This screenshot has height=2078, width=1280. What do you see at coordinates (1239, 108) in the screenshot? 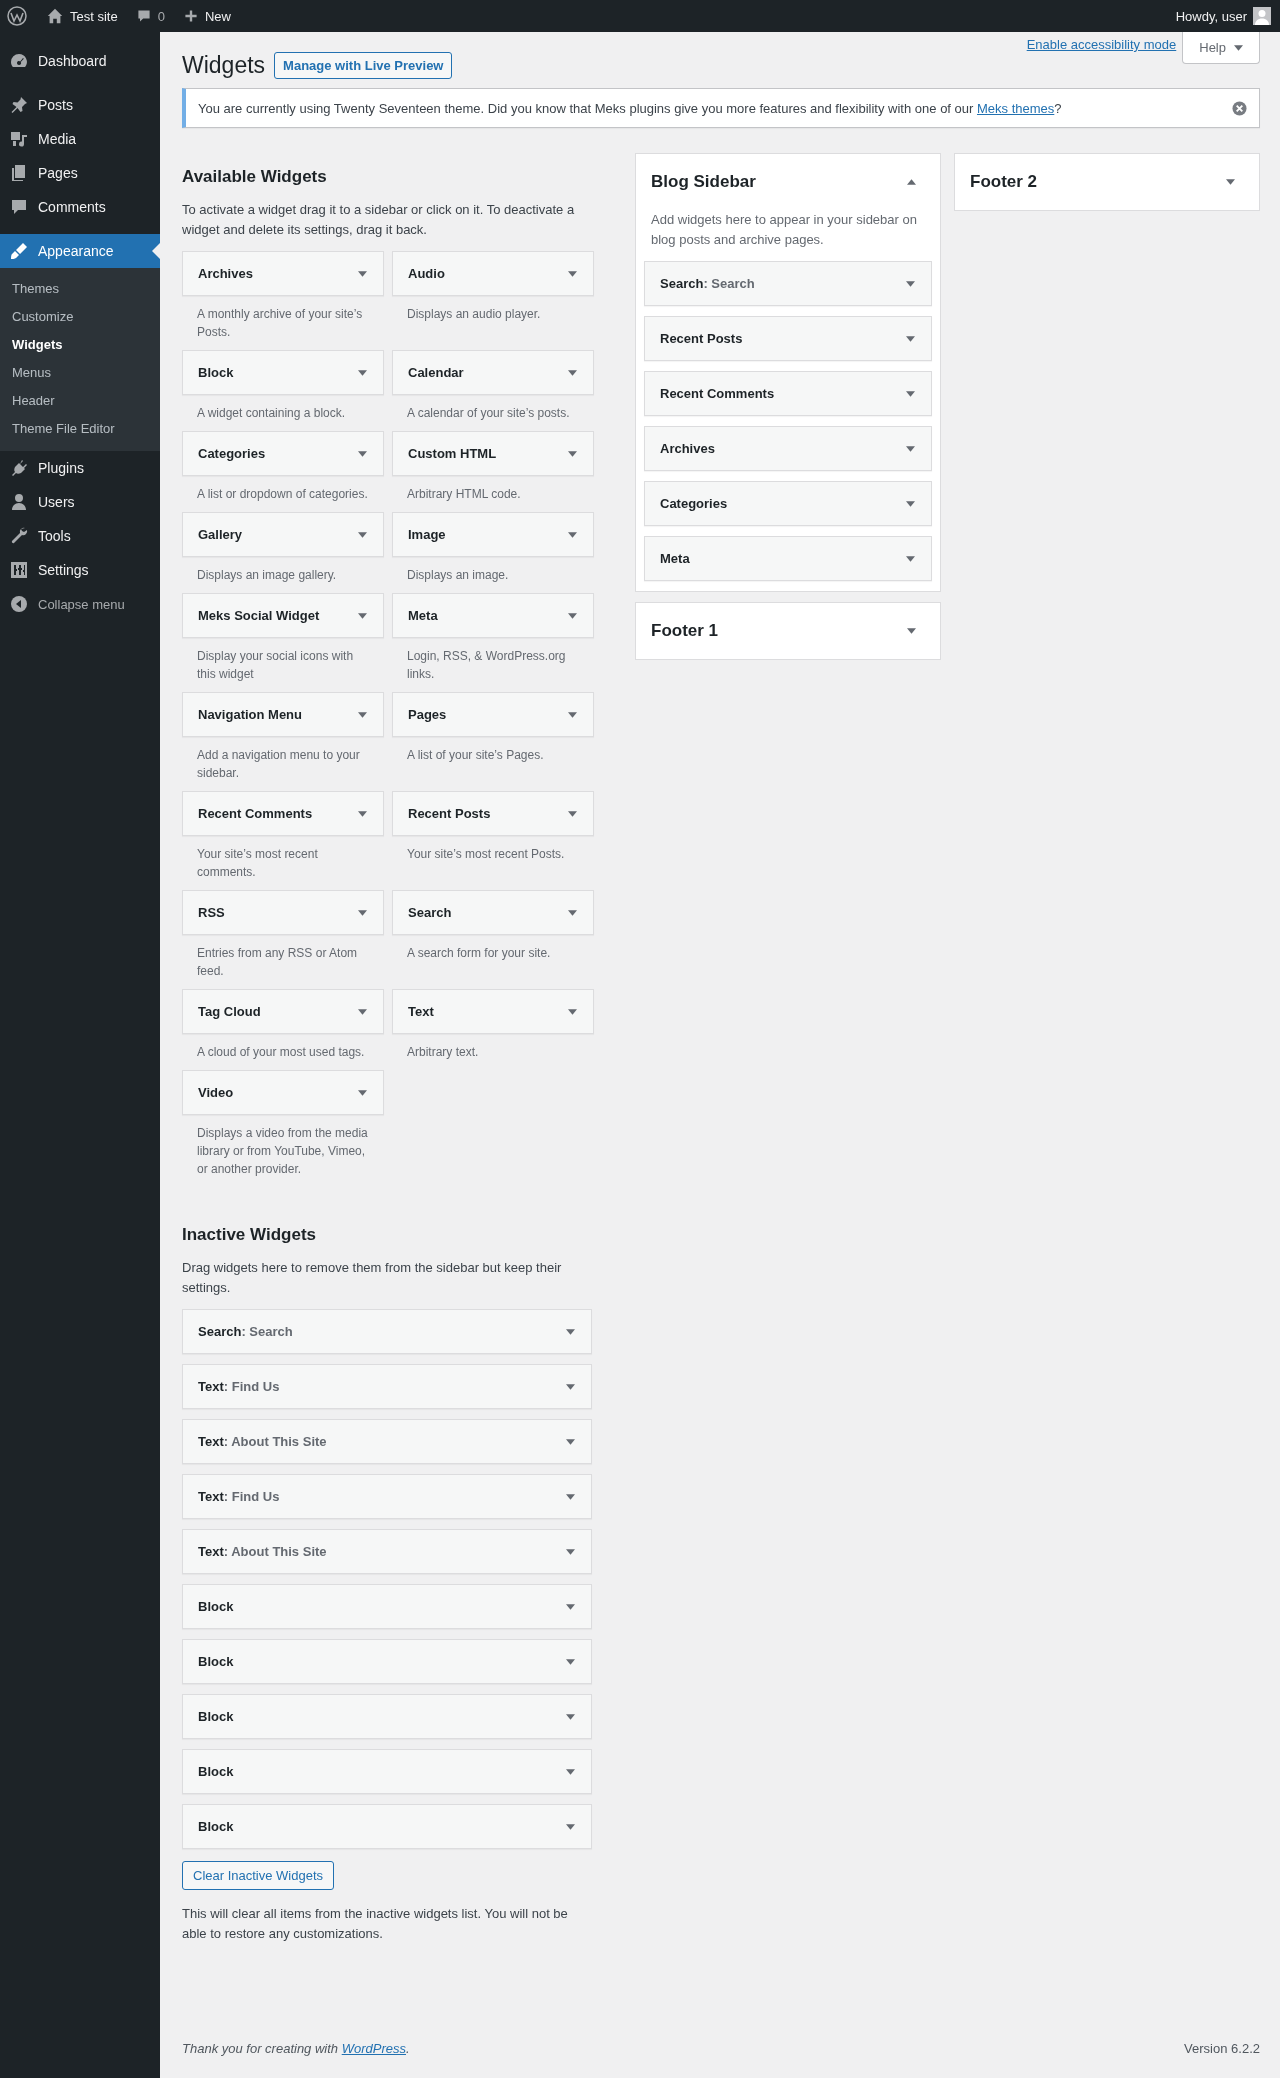
I see `close-icon` at bounding box center [1239, 108].